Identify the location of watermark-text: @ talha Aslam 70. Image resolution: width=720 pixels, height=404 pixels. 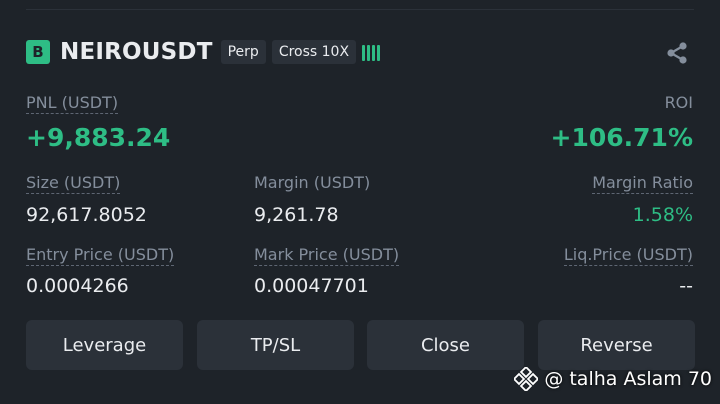
(628, 379).